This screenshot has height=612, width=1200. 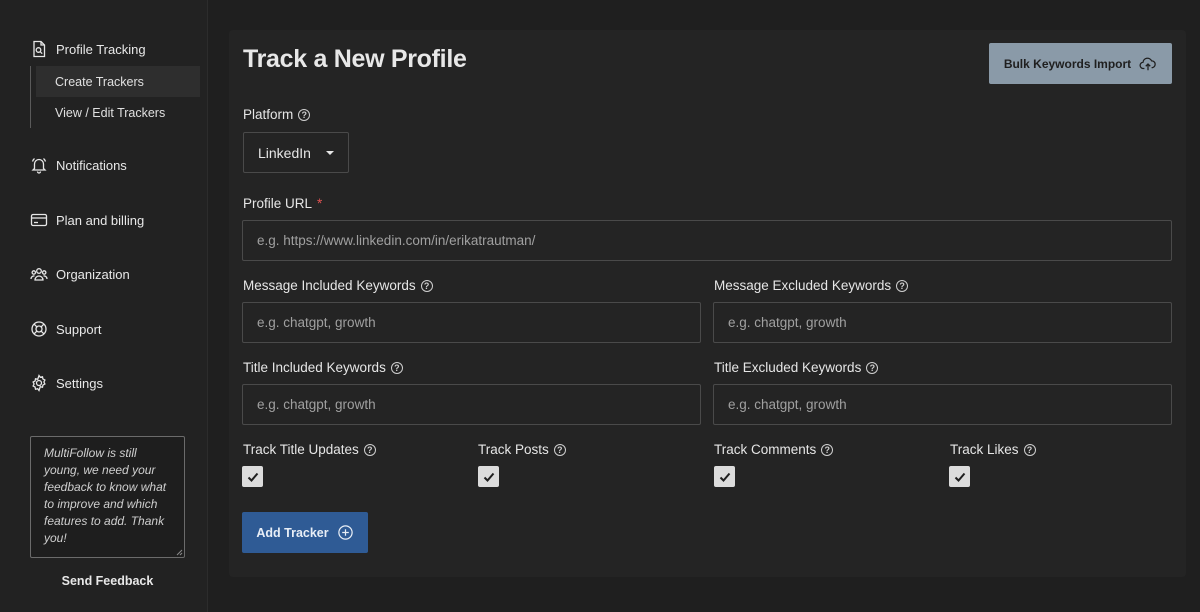 I want to click on profile-search-icon, so click(x=39, y=49).